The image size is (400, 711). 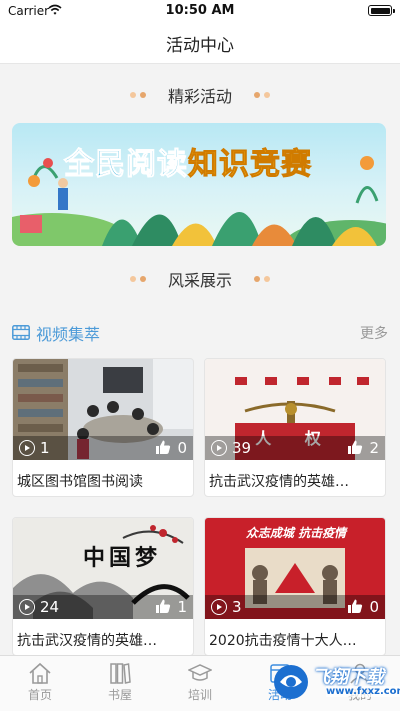 What do you see at coordinates (199, 695) in the screenshot?
I see `tab-label: 培训` at bounding box center [199, 695].